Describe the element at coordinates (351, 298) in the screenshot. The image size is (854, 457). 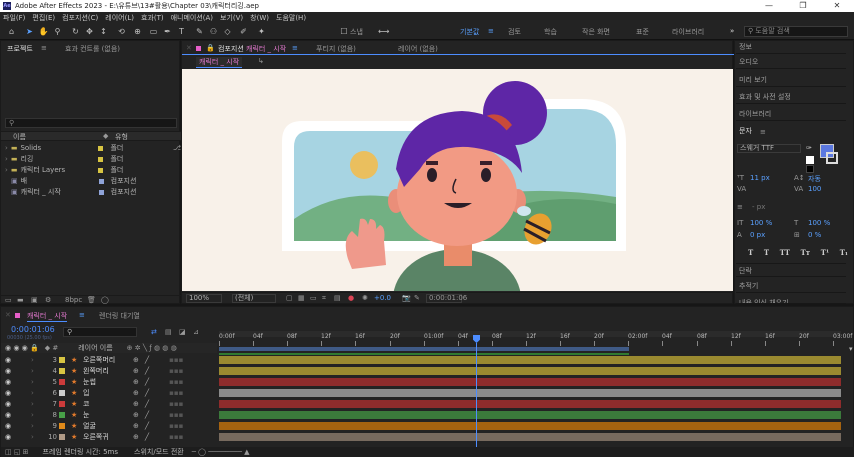
I see `color-channels-icon: ●` at that location.